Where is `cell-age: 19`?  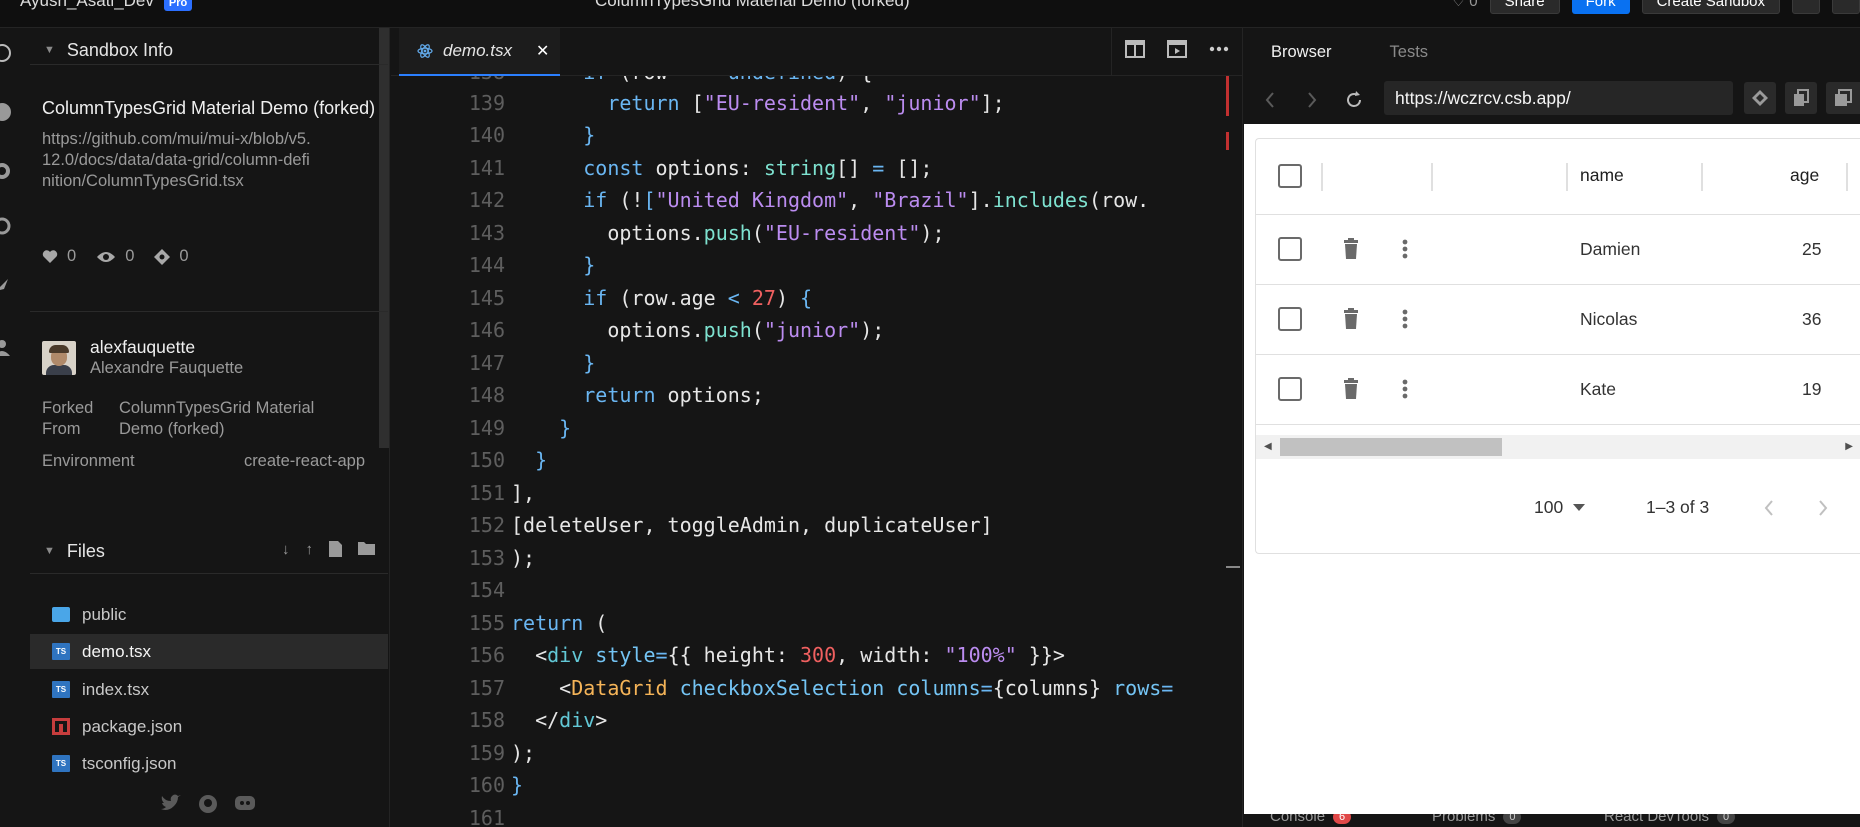
cell-age: 19 is located at coordinates (1812, 389).